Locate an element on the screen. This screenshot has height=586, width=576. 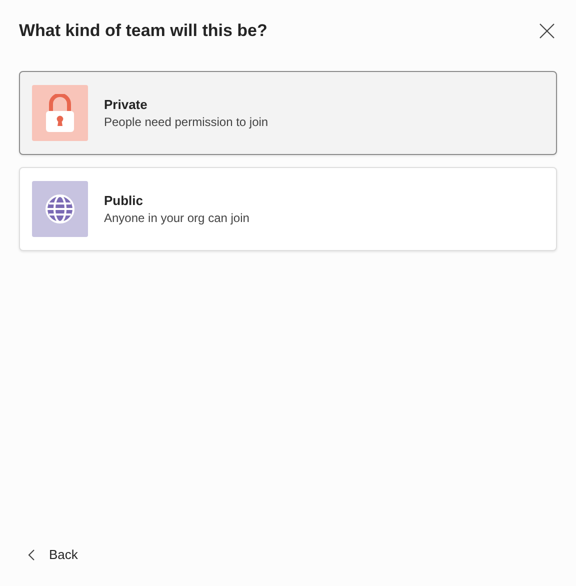
dialog-title: What kind of team will this be? is located at coordinates (143, 31).